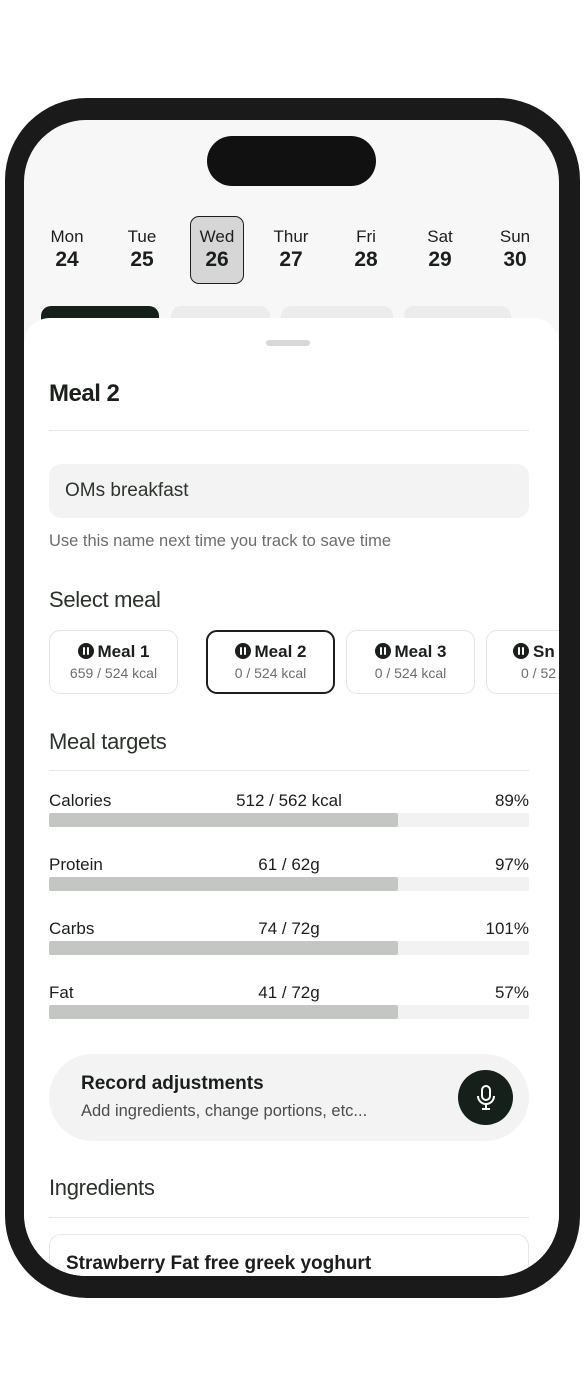 The height and width of the screenshot is (1397, 584). Describe the element at coordinates (217, 236) in the screenshot. I see `day-name: Wed` at that location.